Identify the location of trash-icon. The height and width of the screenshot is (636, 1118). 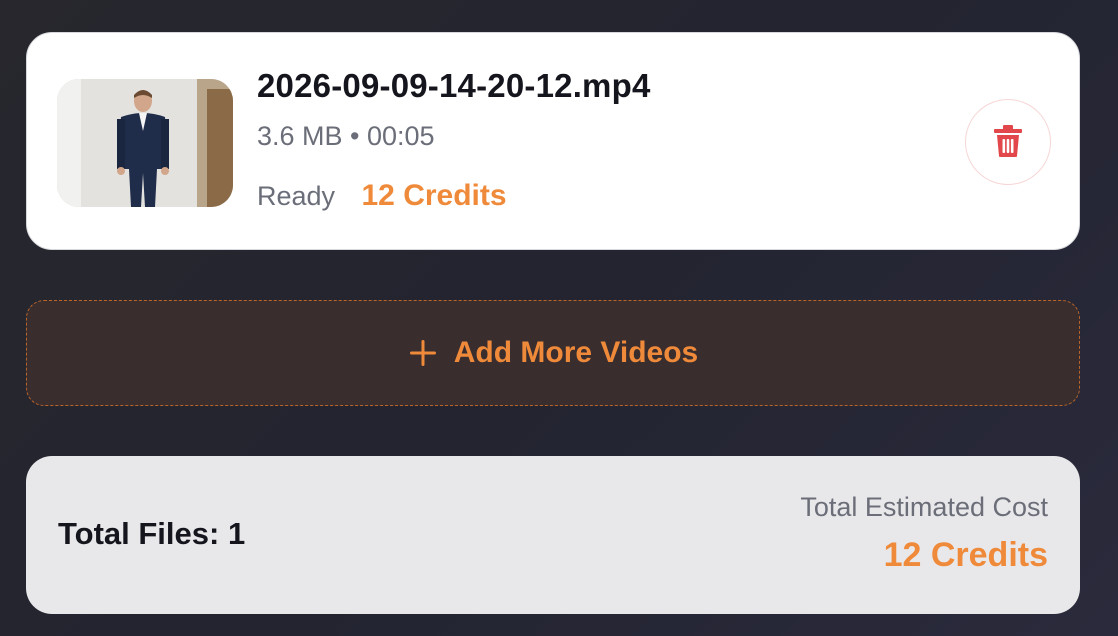
(1008, 141).